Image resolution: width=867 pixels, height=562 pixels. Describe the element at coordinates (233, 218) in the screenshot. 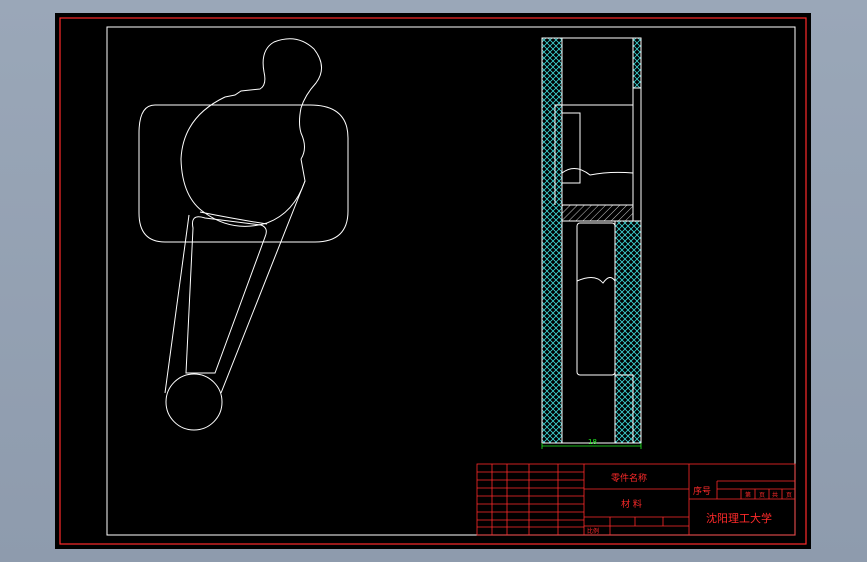

I see `lever-inner-arc` at that location.